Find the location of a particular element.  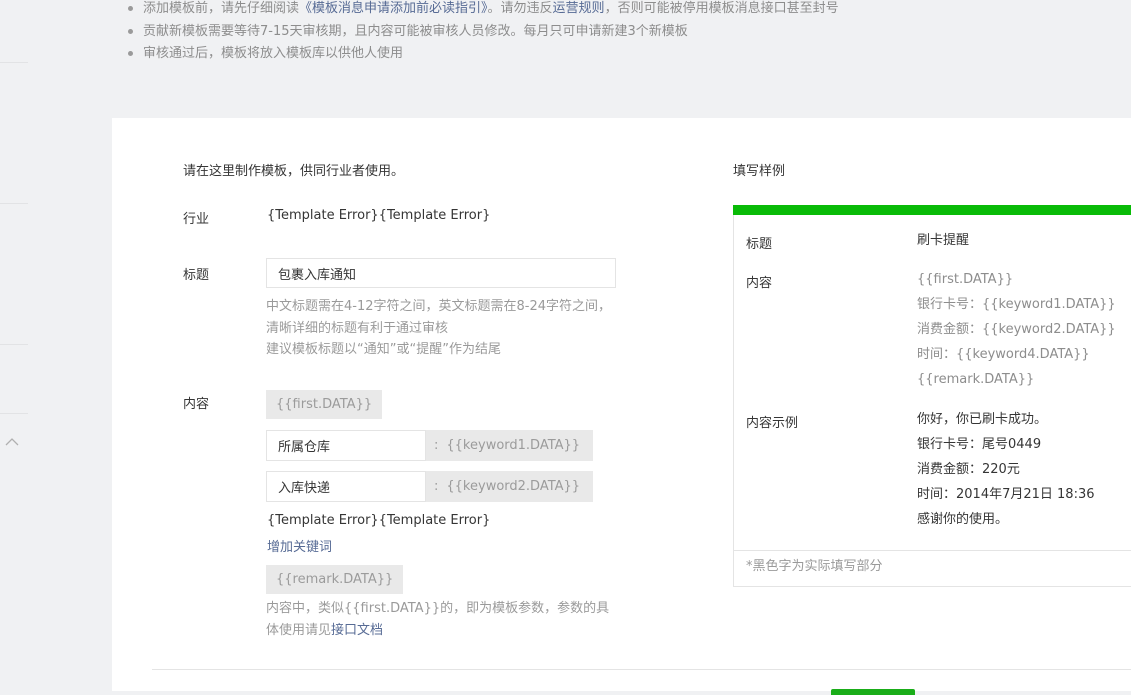

form-bottom-divider is located at coordinates (641, 669).